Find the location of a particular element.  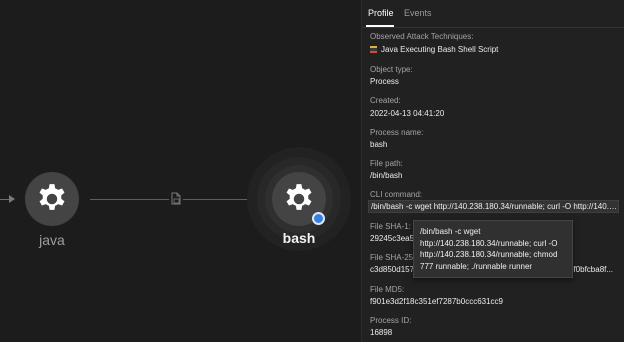

panel-tabs: Profile Events is located at coordinates (493, 14).